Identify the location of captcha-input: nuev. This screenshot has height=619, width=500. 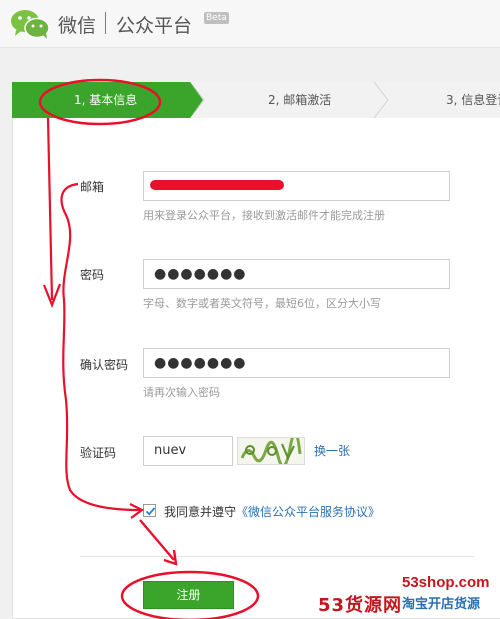
(188, 451).